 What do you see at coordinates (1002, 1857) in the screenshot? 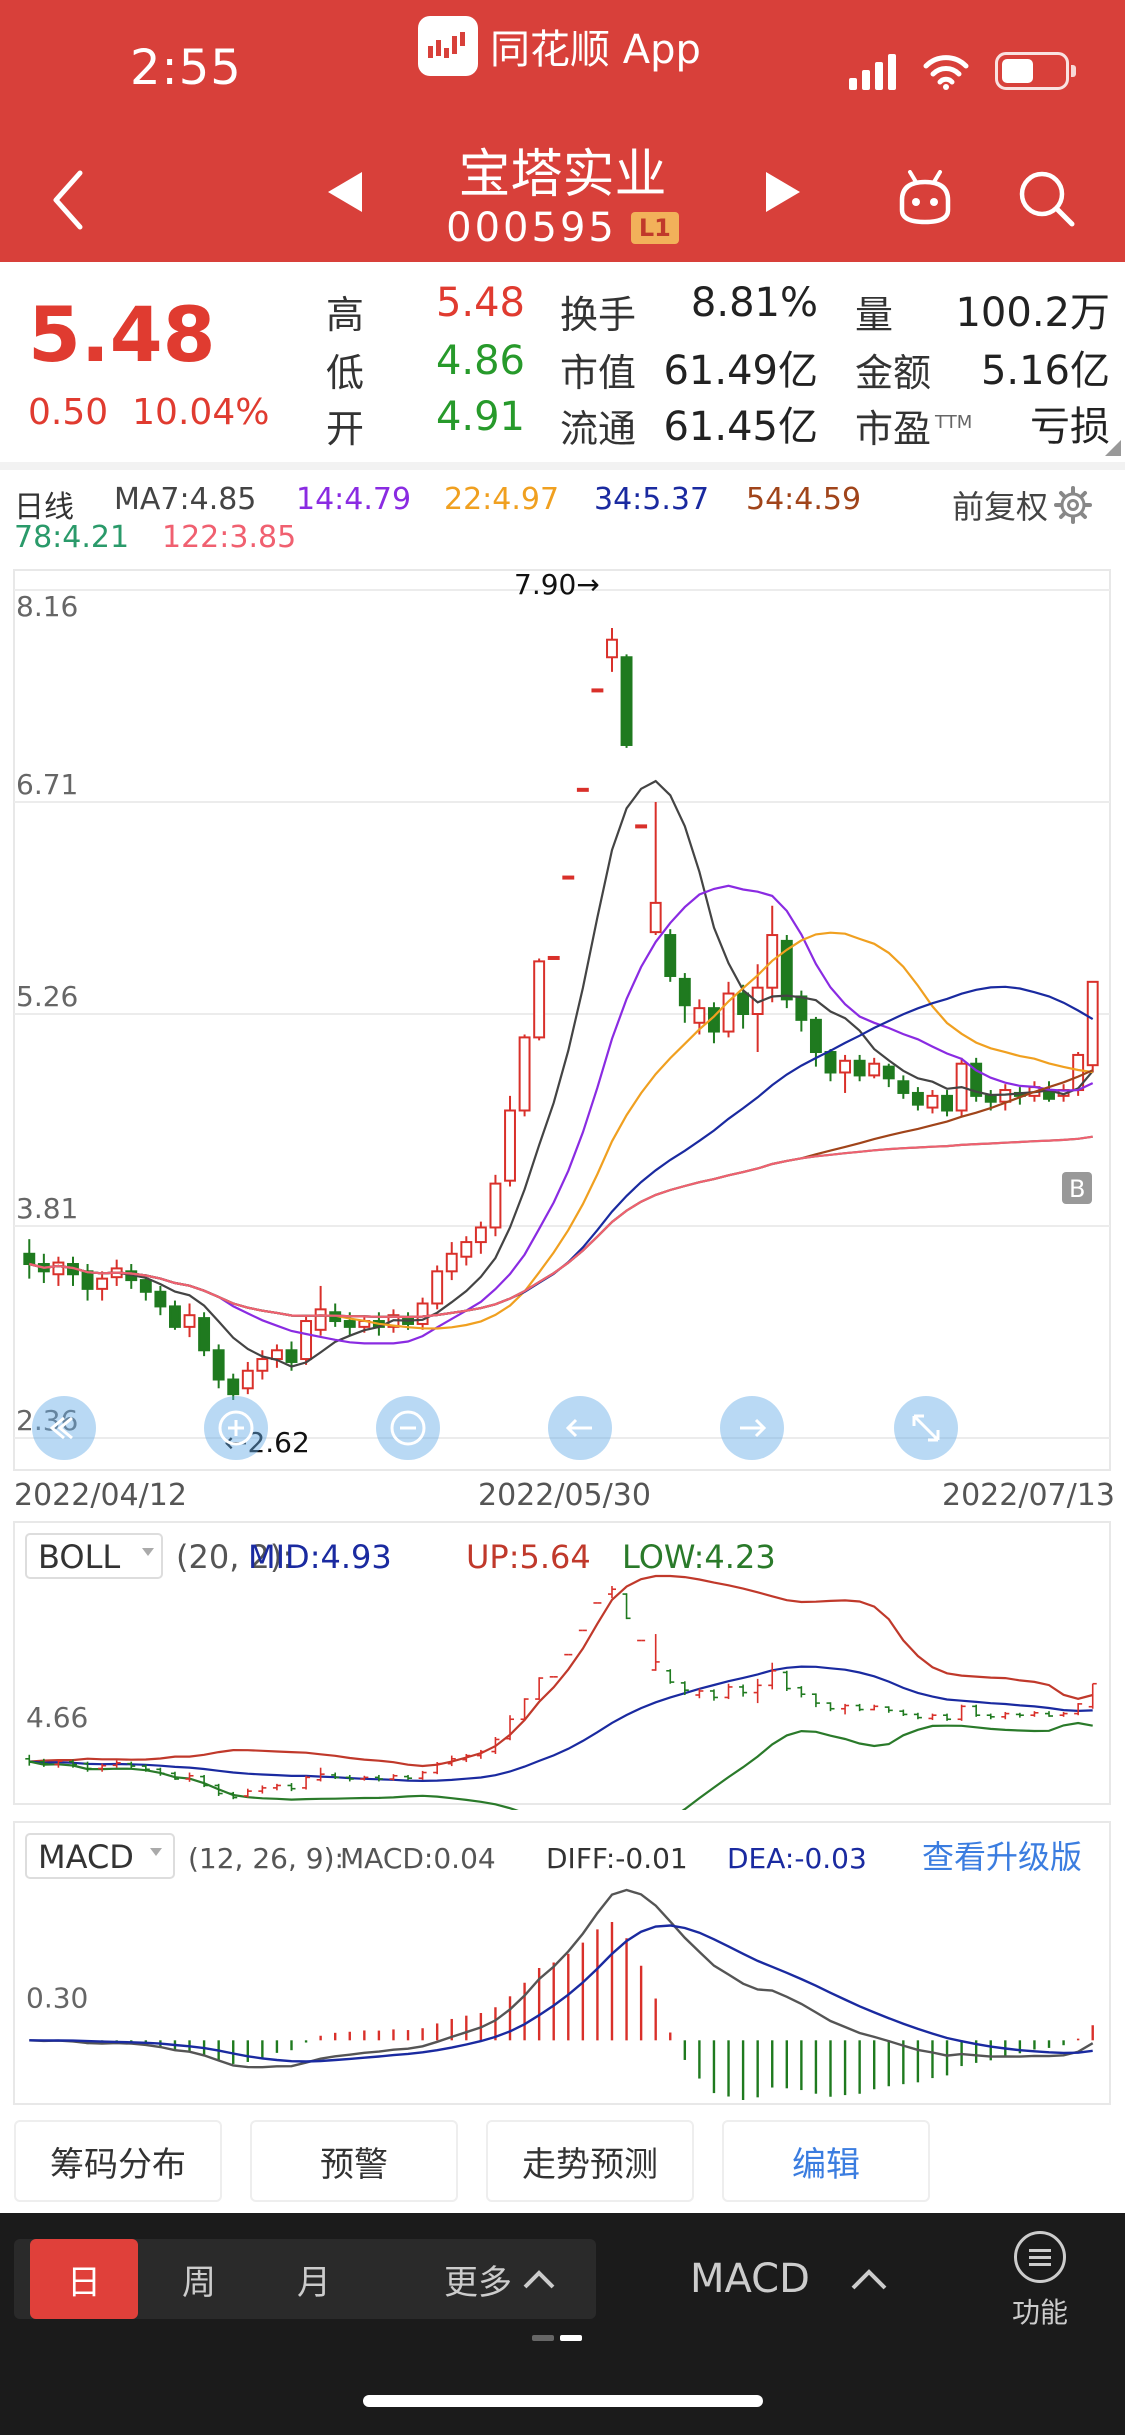
I see `view-upgrade-link: 查看升级版` at bounding box center [1002, 1857].